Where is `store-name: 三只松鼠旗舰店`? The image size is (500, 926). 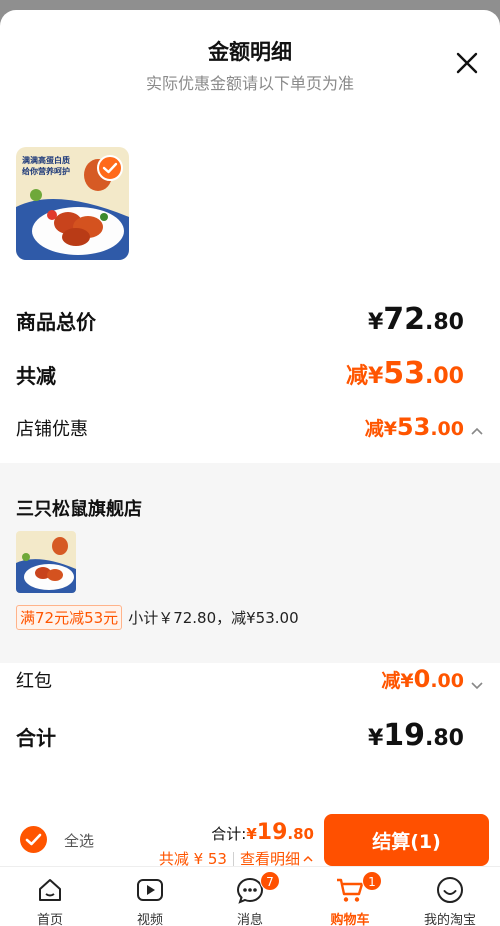
store-name: 三只松鼠旗舰店 is located at coordinates (79, 509).